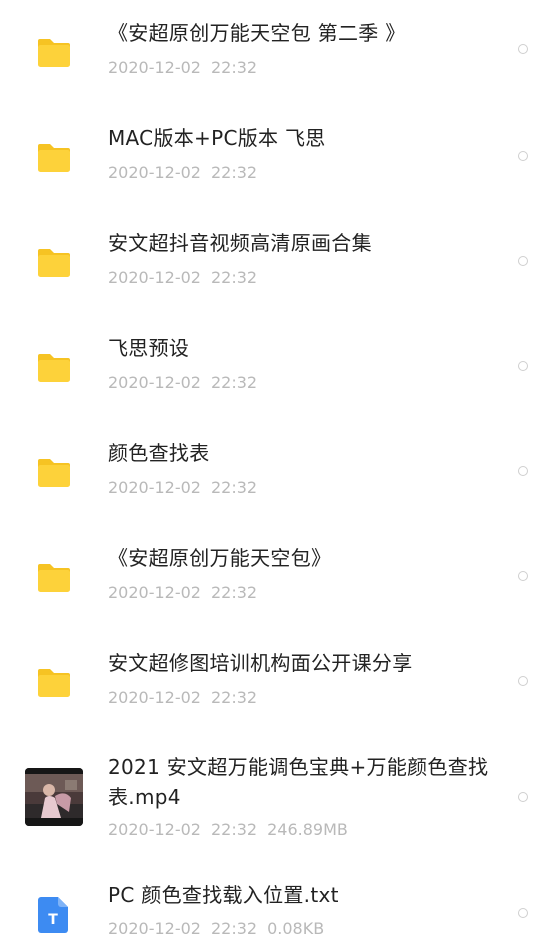 This screenshot has width=556, height=942. What do you see at coordinates (217, 138) in the screenshot?
I see `file-name: MAC版本+PC版本 飞思` at bounding box center [217, 138].